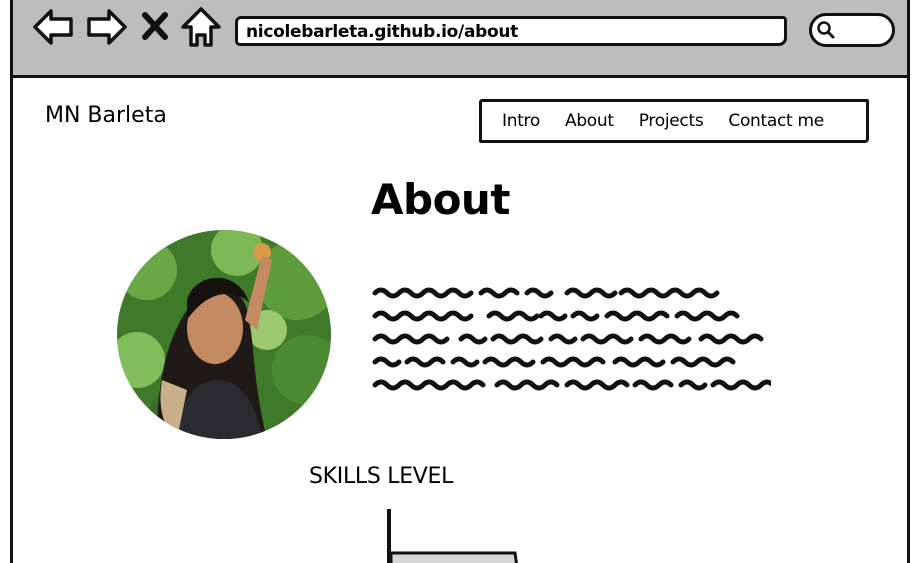 This screenshot has height=563, width=922. What do you see at coordinates (440, 199) in the screenshot?
I see `page-title: About` at bounding box center [440, 199].